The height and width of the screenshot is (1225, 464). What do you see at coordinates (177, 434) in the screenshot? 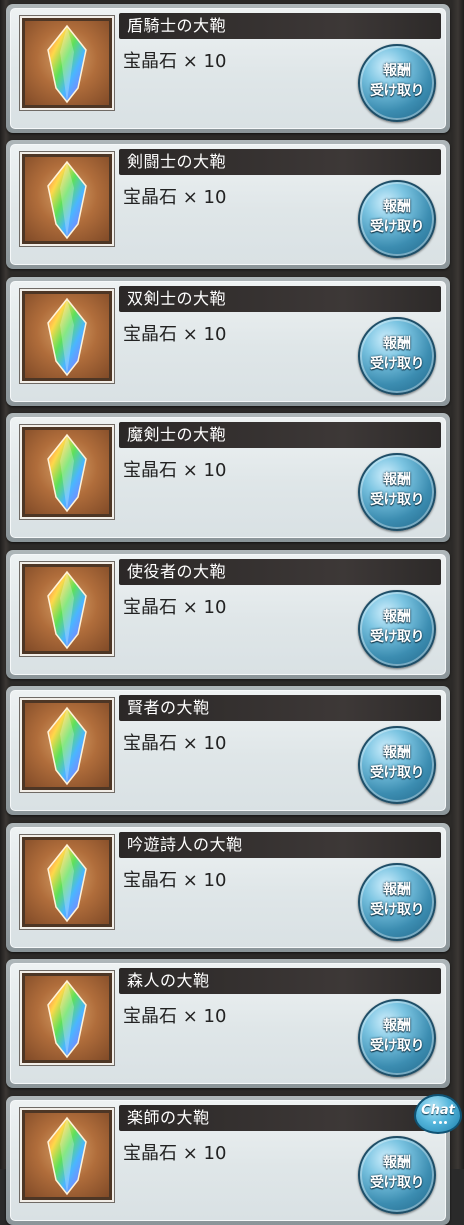
I see `reward-title: 魔剣士の大鞄` at bounding box center [177, 434].